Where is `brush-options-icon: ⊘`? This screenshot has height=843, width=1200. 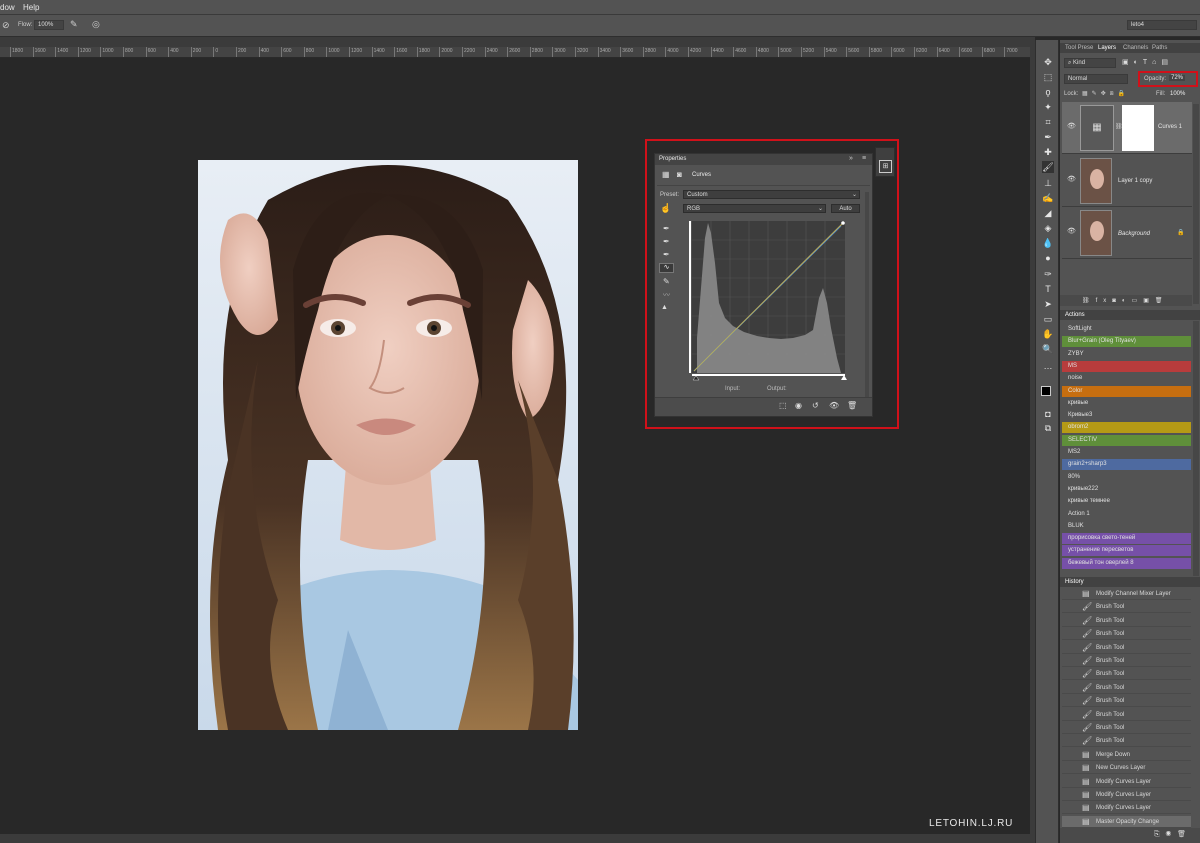 brush-options-icon: ⊘ is located at coordinates (6, 25).